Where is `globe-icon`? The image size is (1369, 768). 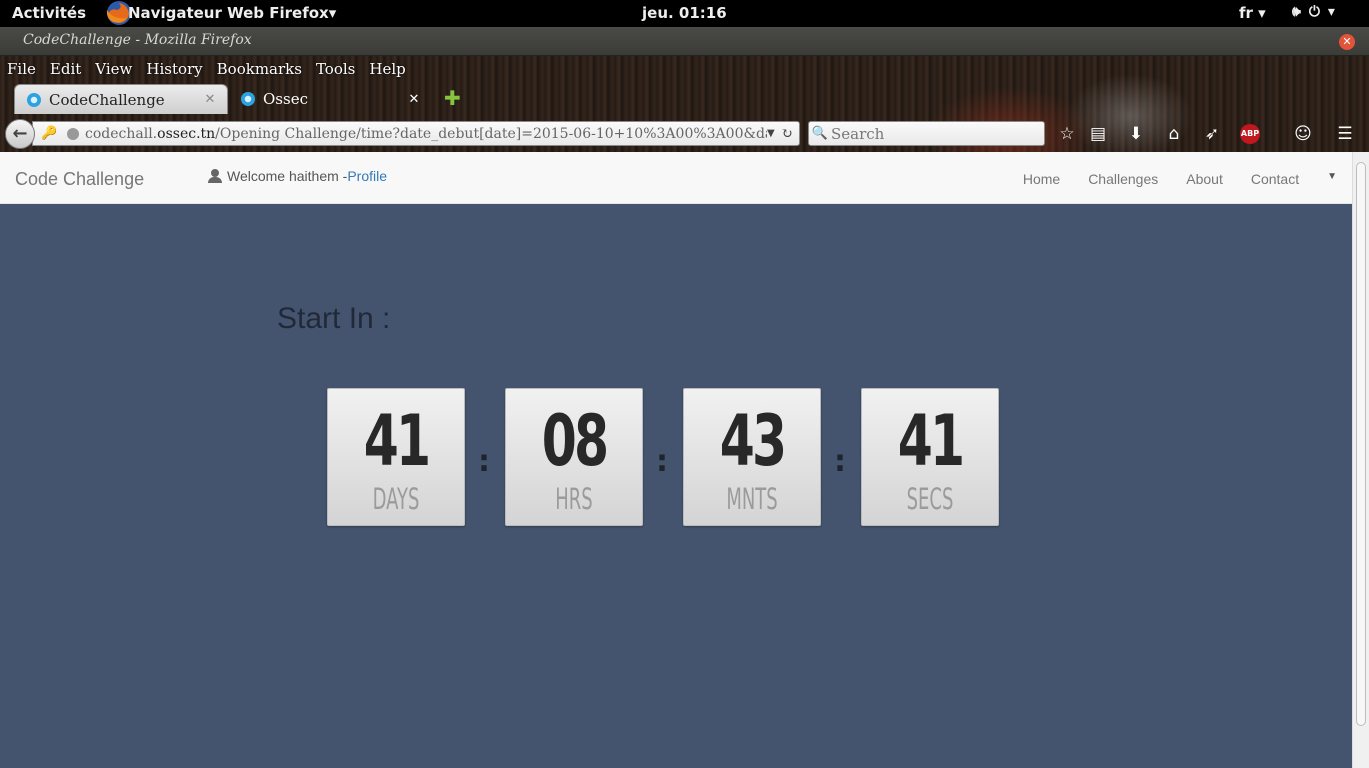
globe-icon is located at coordinates (73, 133).